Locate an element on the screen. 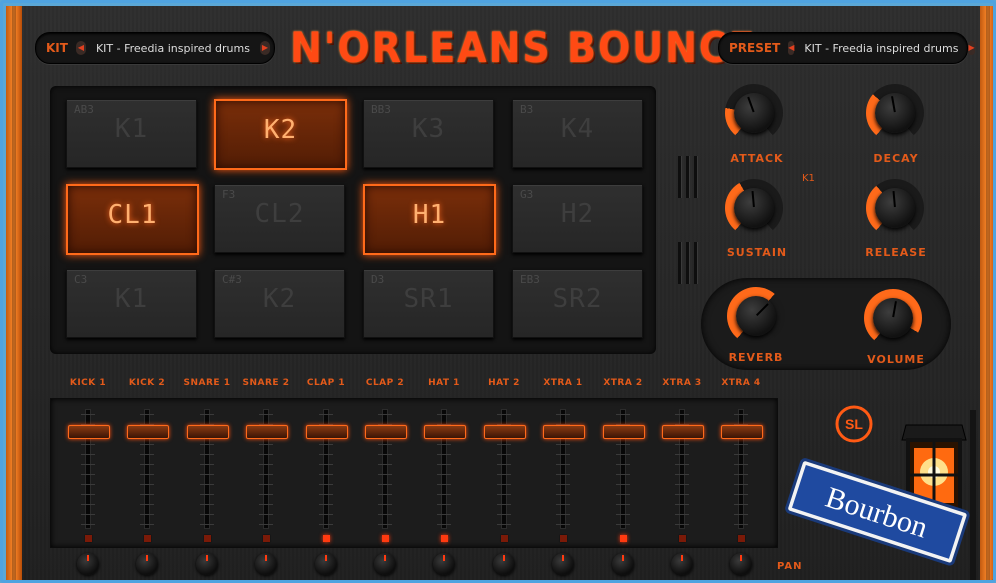  pad-label: K1 is located at coordinates (131, 299).